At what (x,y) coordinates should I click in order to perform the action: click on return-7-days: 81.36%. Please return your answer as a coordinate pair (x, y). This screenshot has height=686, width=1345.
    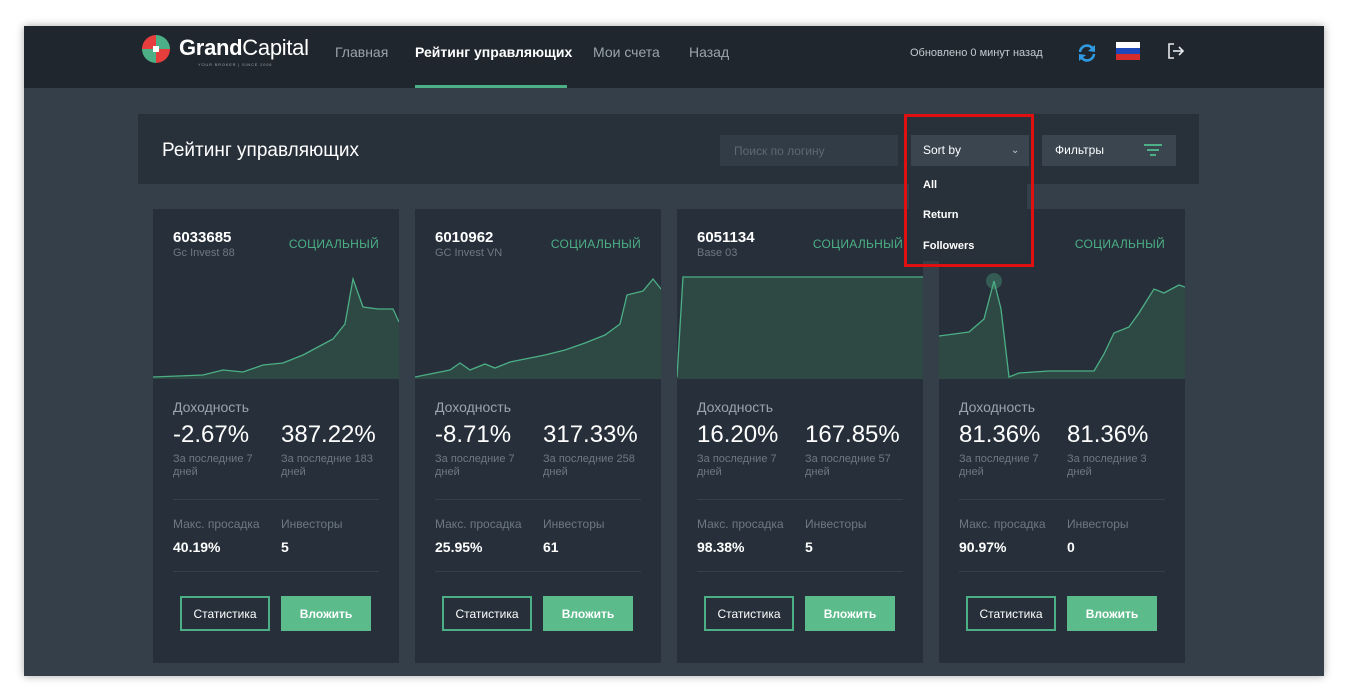
    Looking at the image, I should click on (1000, 434).